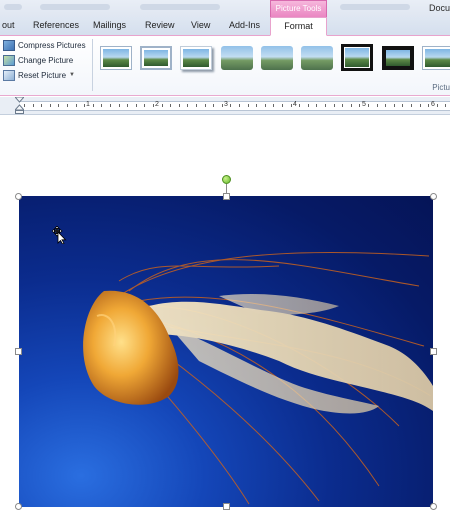 This screenshot has height=526, width=450. Describe the element at coordinates (9, 45) in the screenshot. I see `compress-pictures-icon` at that location.